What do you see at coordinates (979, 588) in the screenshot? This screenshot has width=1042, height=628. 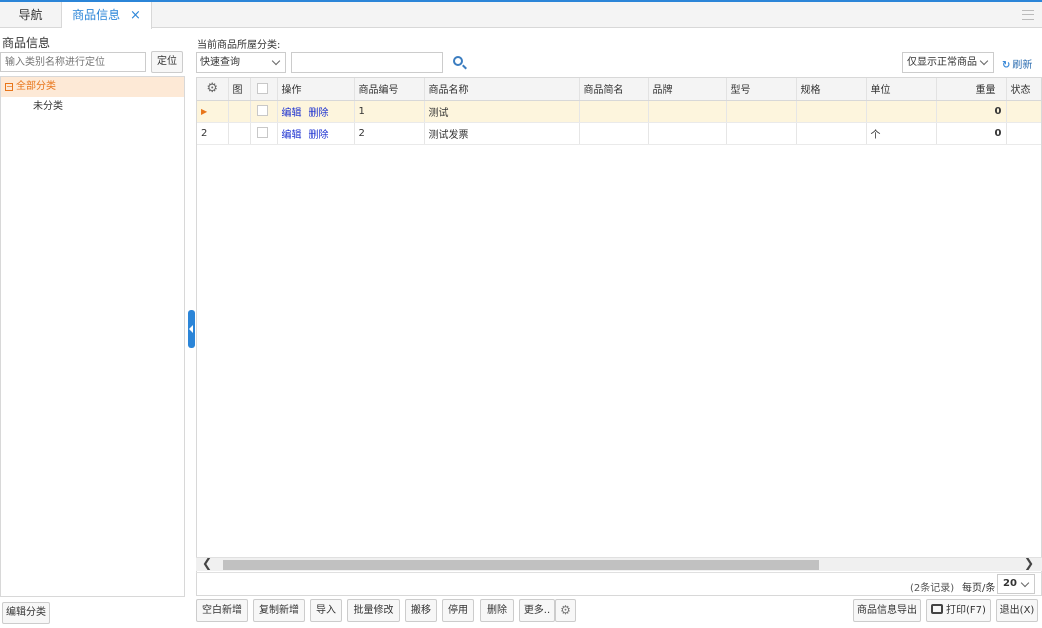 I see `per-page-label: 每页/条` at bounding box center [979, 588].